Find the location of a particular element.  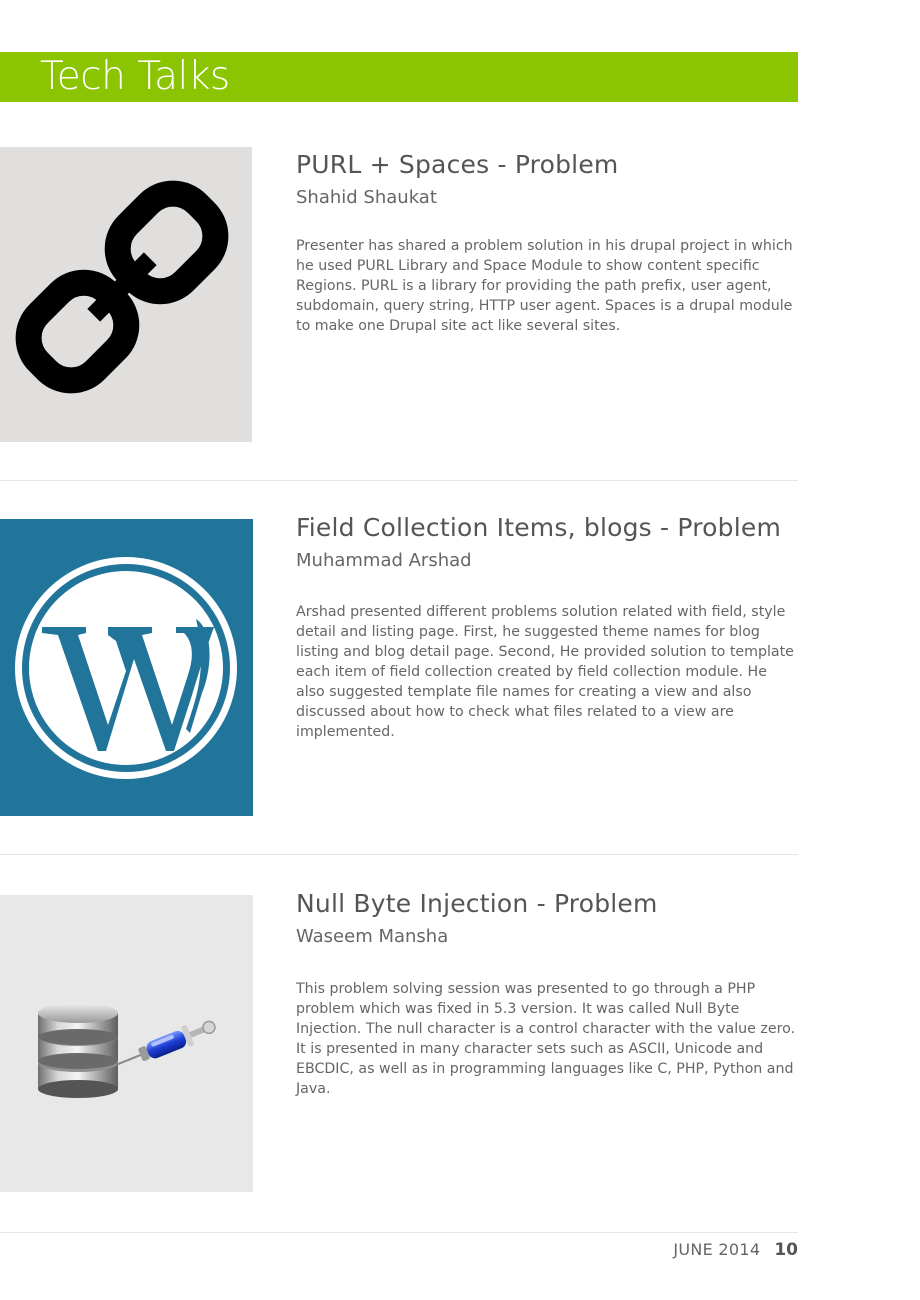

article-author: Waseem Mansha is located at coordinates (372, 936).